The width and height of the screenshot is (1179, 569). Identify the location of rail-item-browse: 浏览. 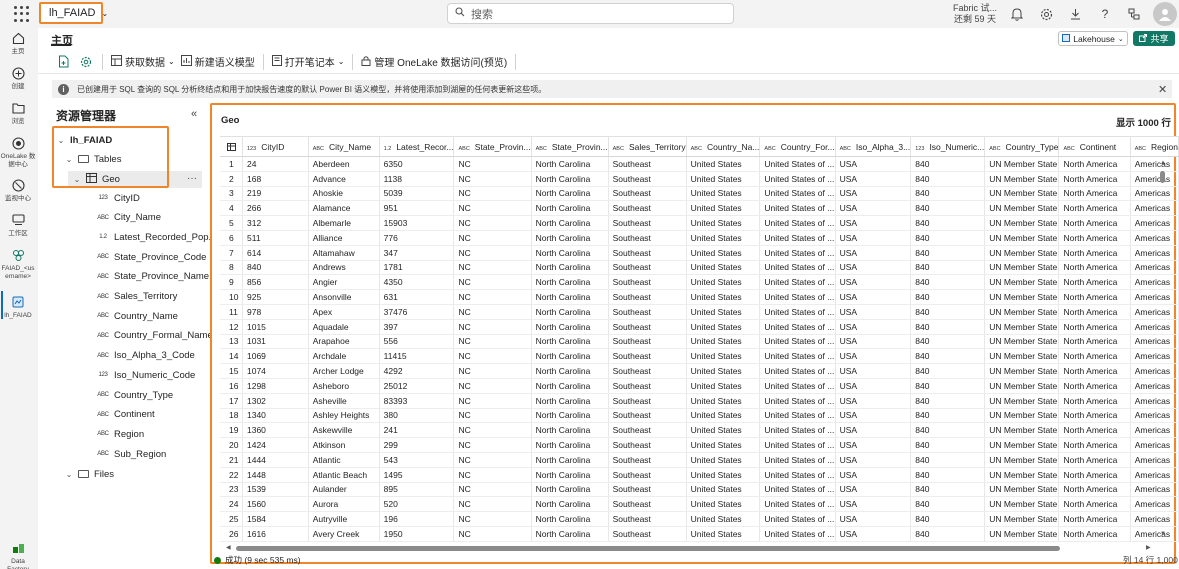
(18, 114).